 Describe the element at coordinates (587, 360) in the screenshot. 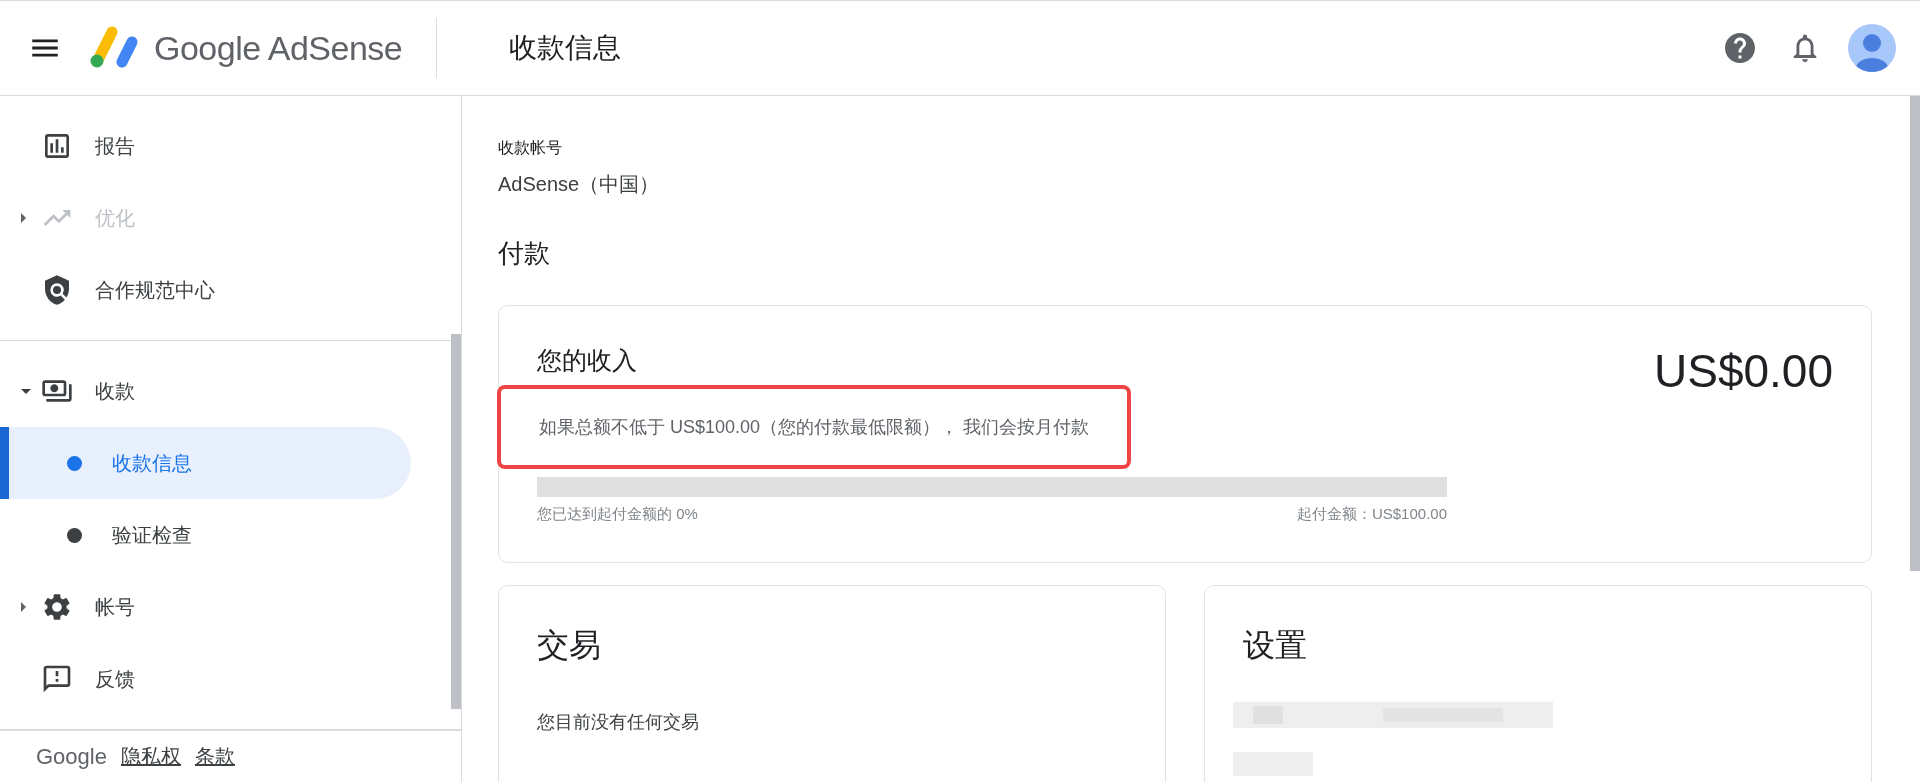

I see `card-title: 您的收入` at that location.